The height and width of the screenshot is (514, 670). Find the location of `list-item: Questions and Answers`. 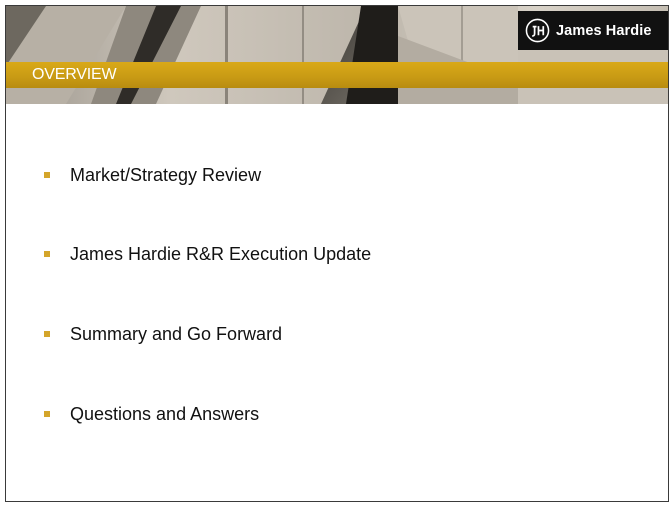

list-item: Questions and Answers is located at coordinates (151, 414).